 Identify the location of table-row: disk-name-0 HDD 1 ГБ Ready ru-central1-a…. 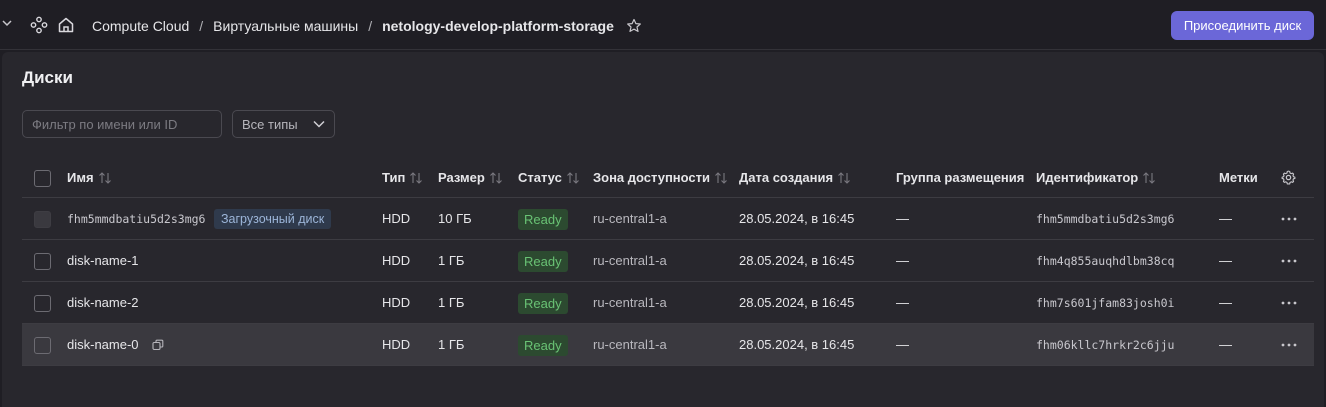
(668, 345).